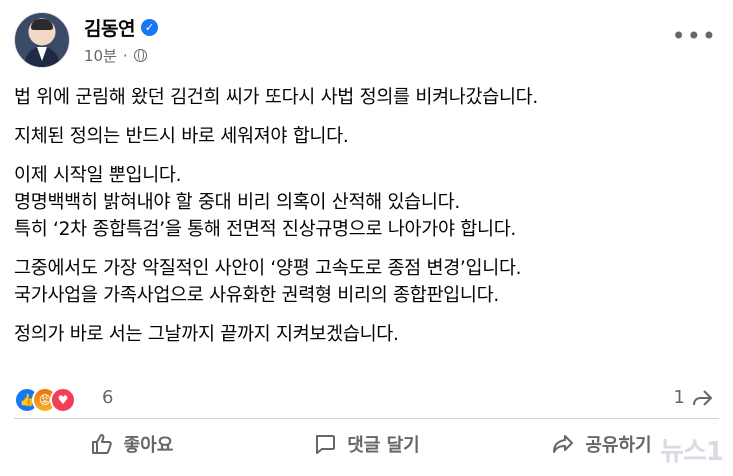 The width and height of the screenshot is (733, 476). I want to click on share-button: 공유하기, so click(601, 444).